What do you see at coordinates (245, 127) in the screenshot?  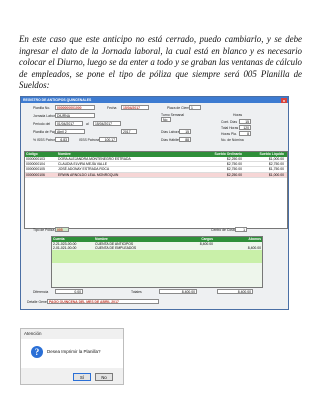 I see `total-horas-field: 120` at bounding box center [245, 127].